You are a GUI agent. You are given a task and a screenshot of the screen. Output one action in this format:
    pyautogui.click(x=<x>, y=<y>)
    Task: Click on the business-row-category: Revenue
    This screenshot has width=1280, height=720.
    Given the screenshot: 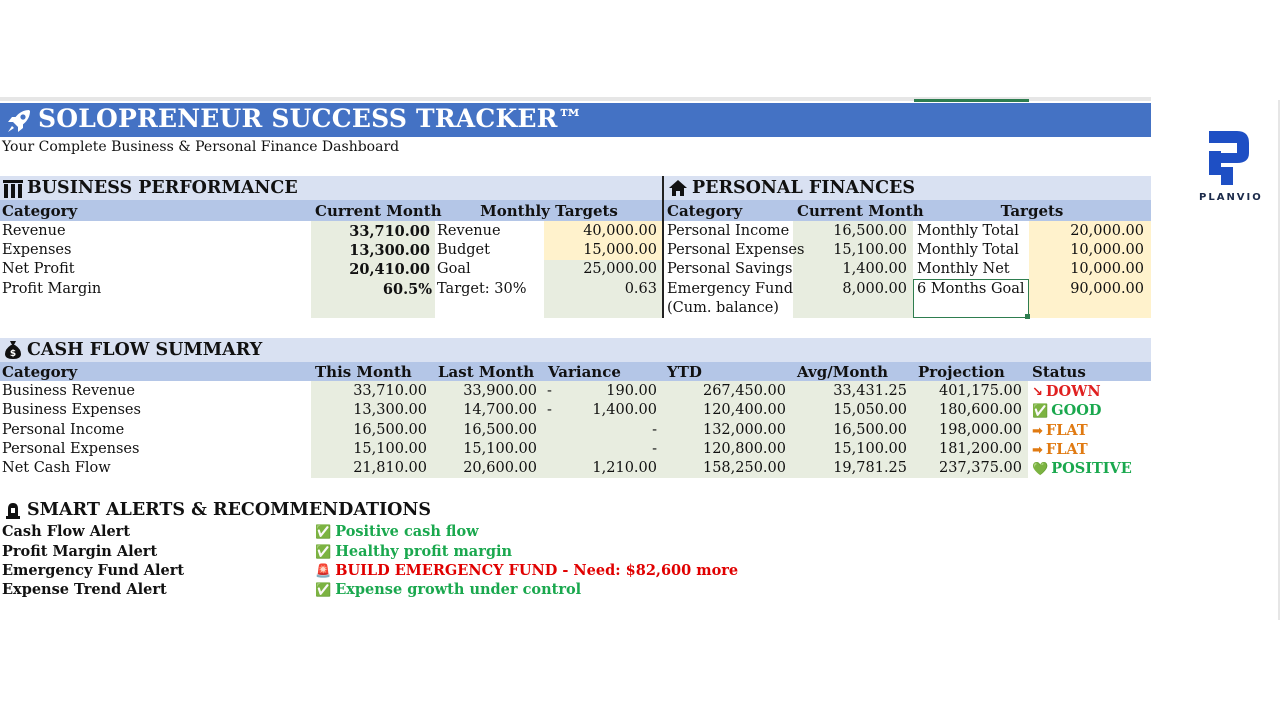 What is the action you would take?
    pyautogui.click(x=34, y=231)
    